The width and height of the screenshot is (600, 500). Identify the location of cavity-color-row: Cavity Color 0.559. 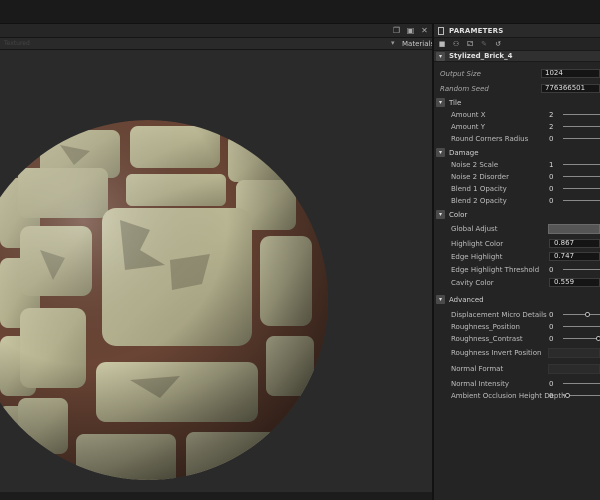
(517, 283).